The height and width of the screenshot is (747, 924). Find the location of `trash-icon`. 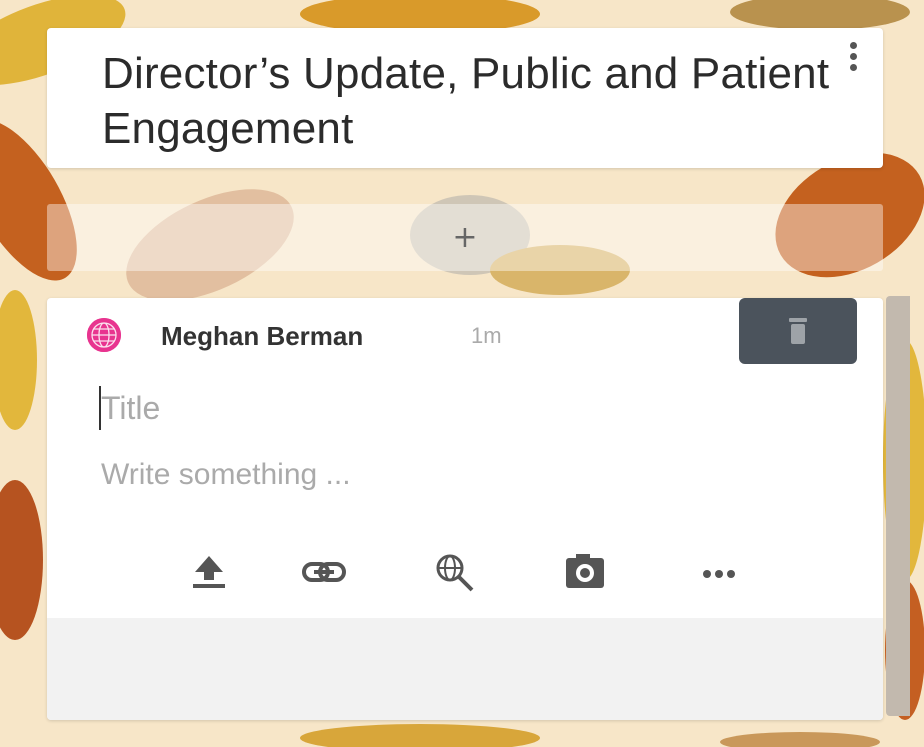

trash-icon is located at coordinates (798, 331).